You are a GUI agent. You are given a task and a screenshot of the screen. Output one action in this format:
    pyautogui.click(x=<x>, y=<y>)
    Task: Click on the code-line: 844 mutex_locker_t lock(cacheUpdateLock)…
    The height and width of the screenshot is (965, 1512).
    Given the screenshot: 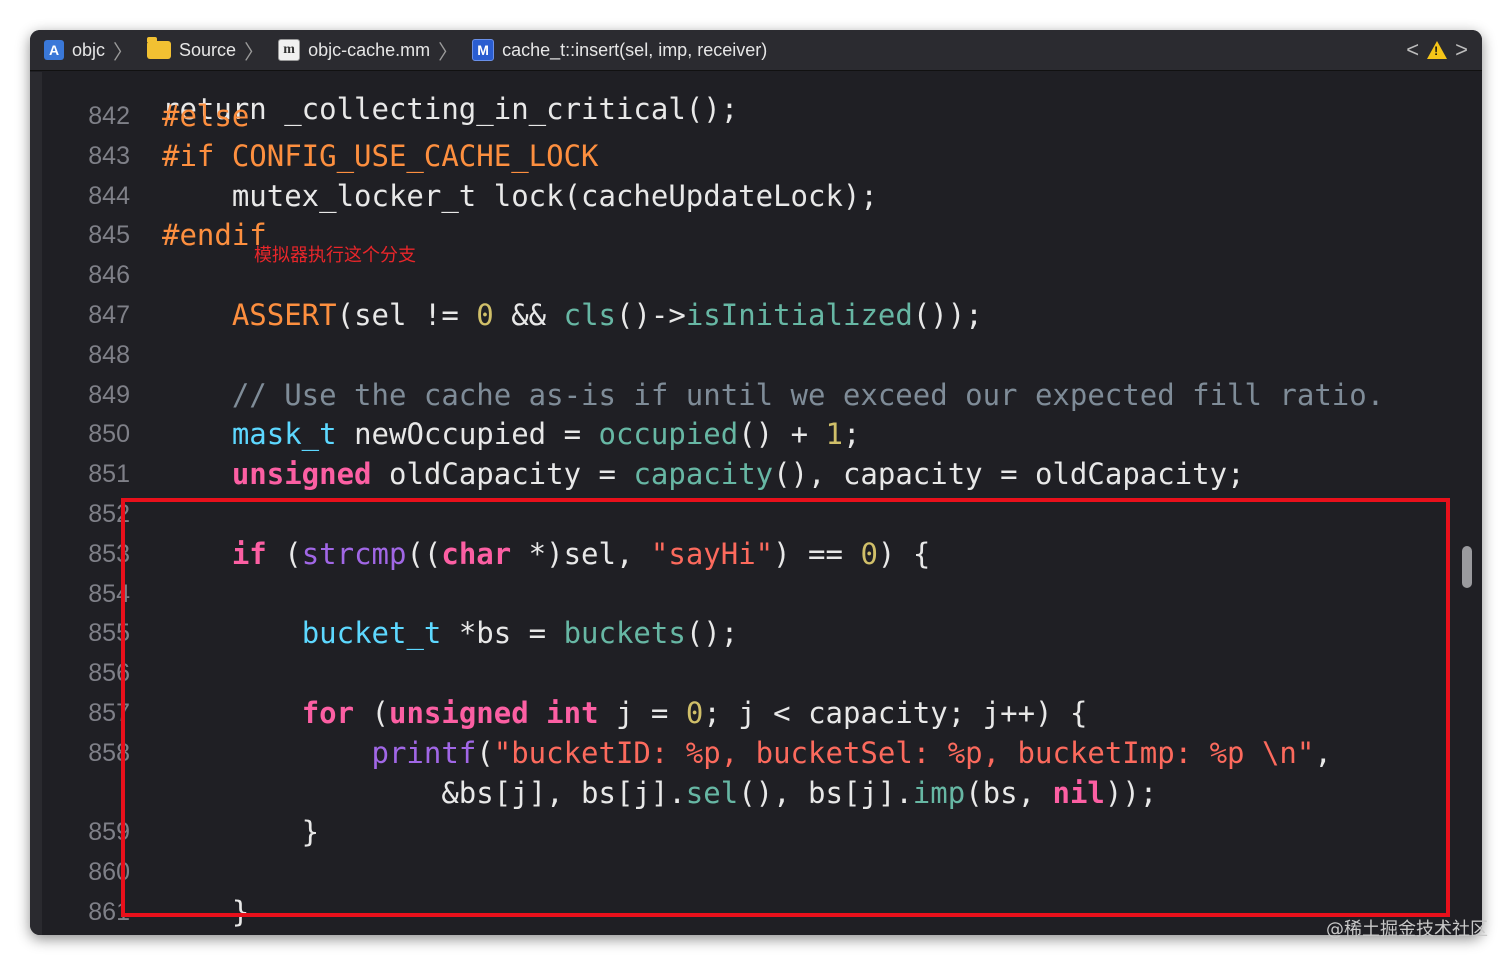 What is the action you would take?
    pyautogui.click(x=762, y=196)
    